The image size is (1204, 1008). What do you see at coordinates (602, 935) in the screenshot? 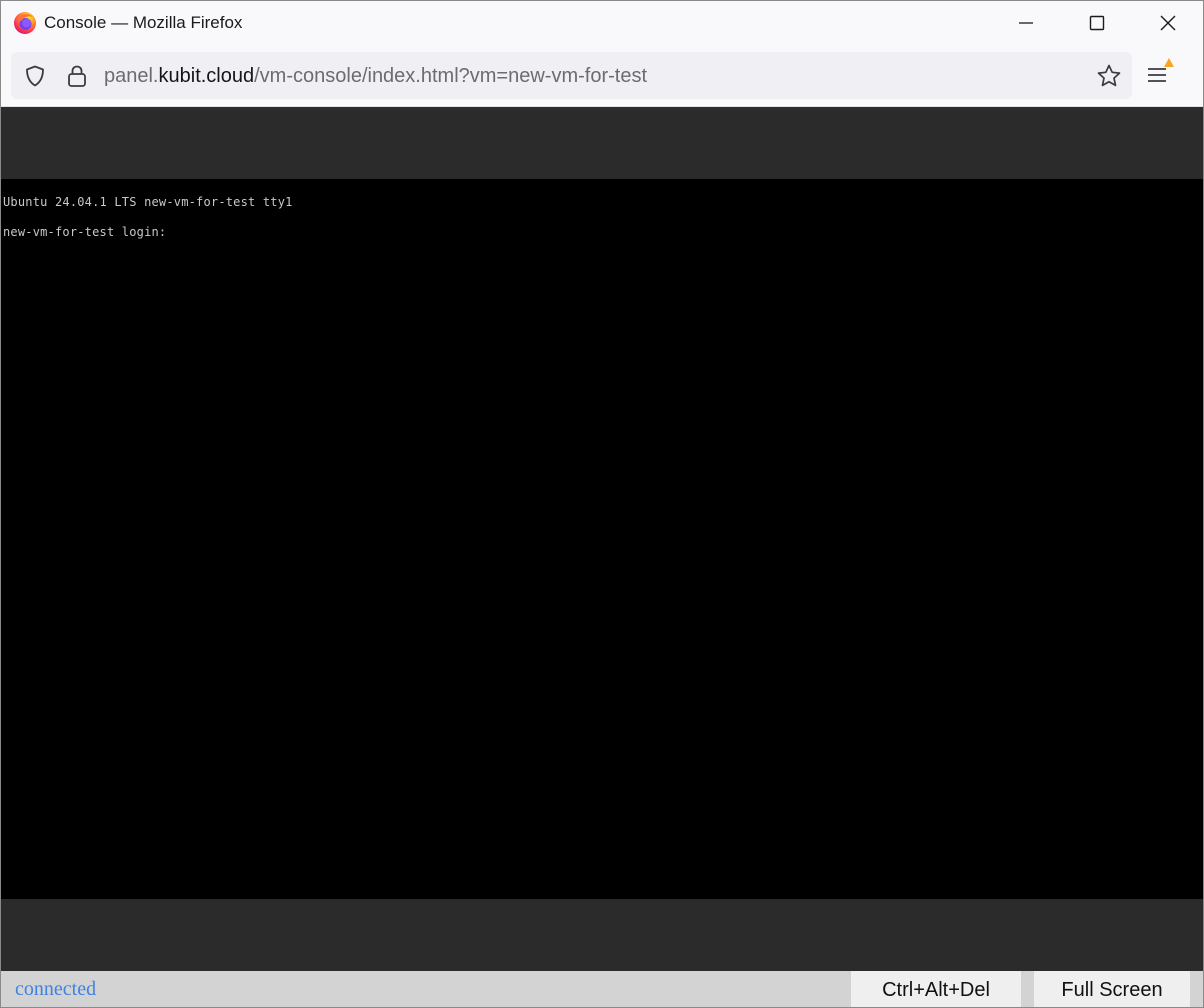
I see `console-bottom-padding` at bounding box center [602, 935].